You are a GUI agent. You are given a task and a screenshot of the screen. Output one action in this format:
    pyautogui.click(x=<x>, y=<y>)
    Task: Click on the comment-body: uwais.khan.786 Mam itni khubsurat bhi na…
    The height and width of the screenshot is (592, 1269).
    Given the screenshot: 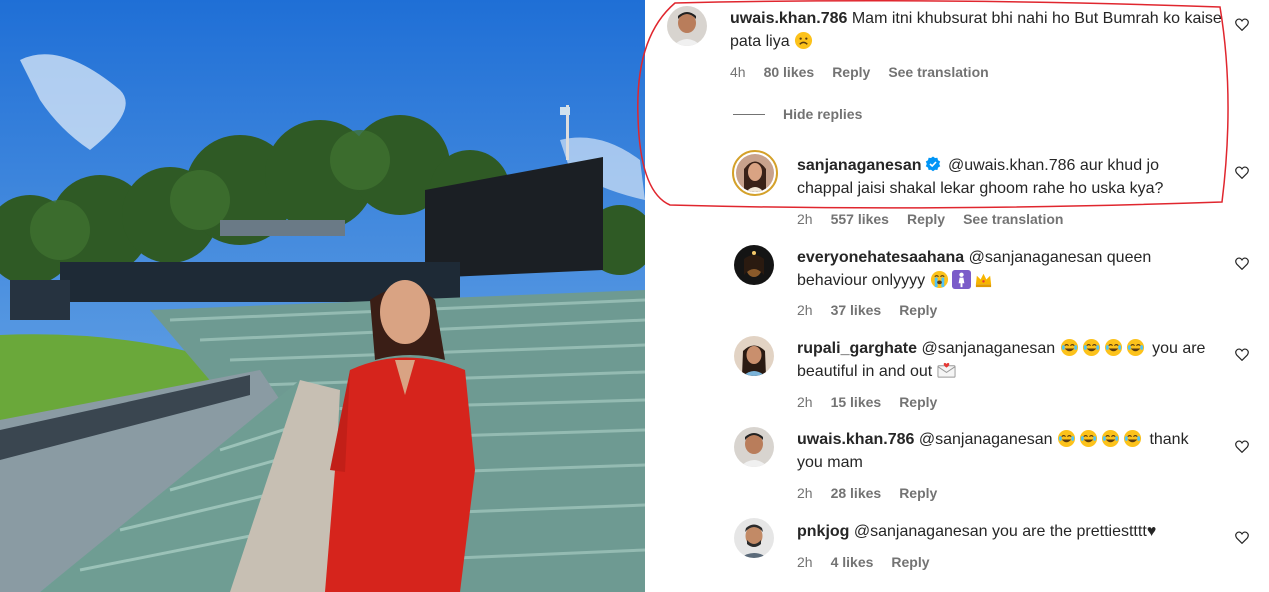 What is the action you would take?
    pyautogui.click(x=977, y=30)
    